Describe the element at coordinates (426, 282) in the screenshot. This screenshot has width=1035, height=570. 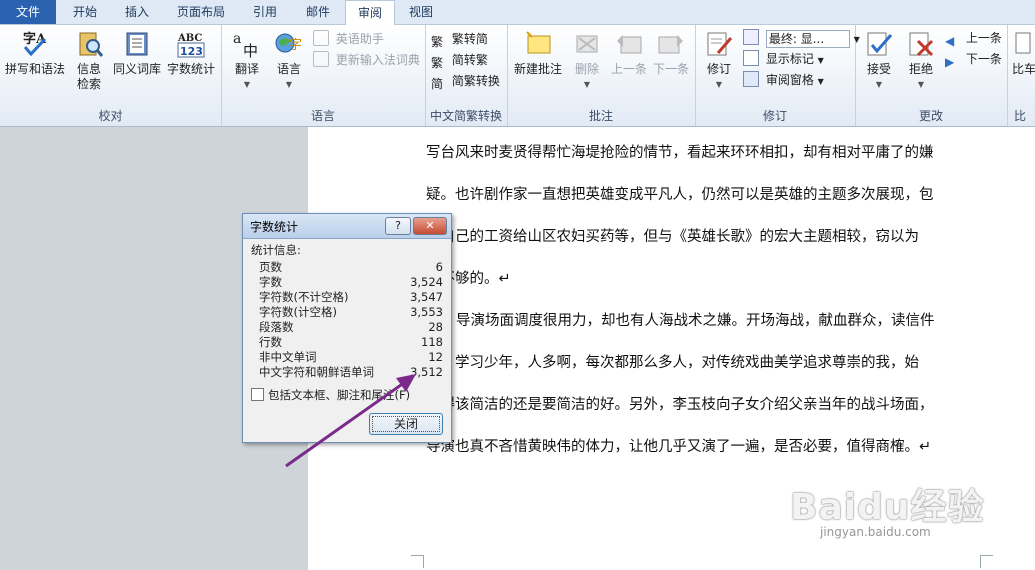
I see `stat-value: 3,524` at that location.